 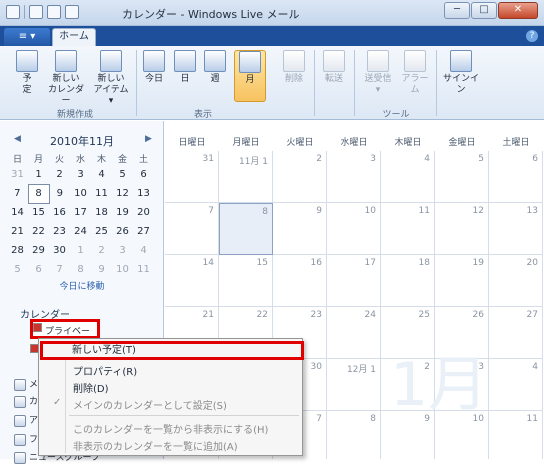 What do you see at coordinates (415, 73) in the screenshot?
I see `alarm-button: アラーム` at bounding box center [415, 73].